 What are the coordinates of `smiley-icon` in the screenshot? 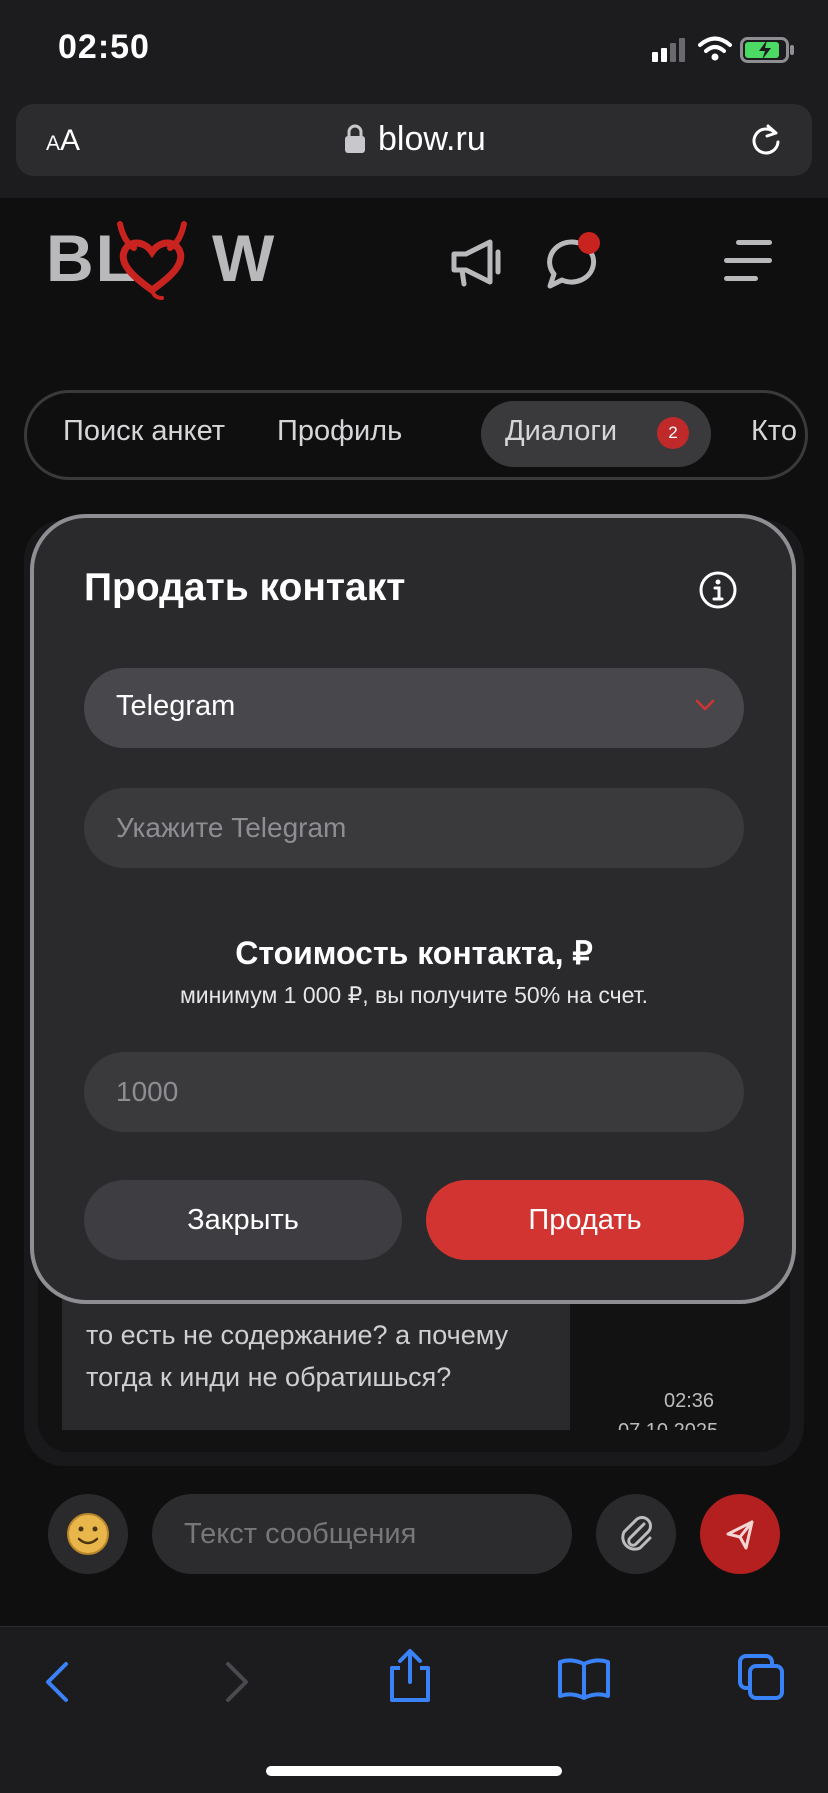 It's located at (88, 1534).